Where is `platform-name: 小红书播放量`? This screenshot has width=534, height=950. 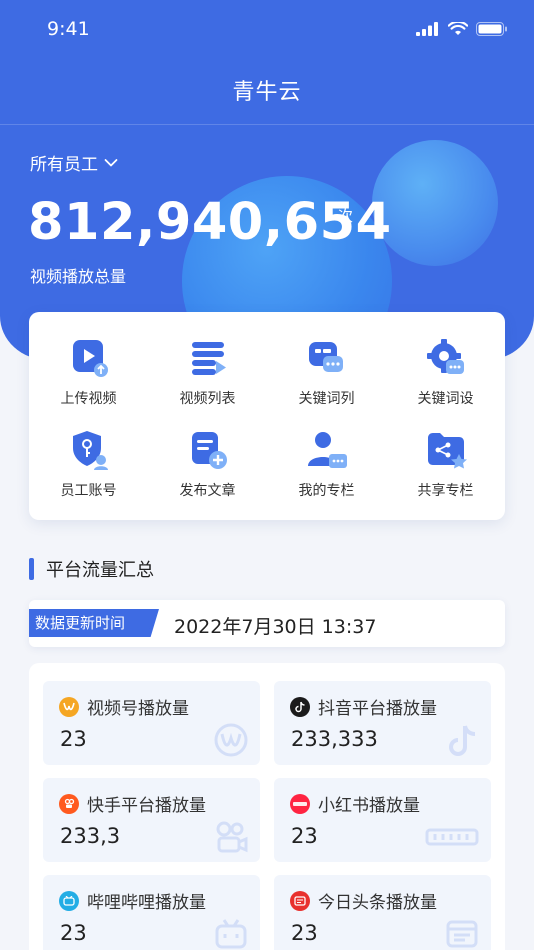 platform-name: 小红书播放量 is located at coordinates (369, 806).